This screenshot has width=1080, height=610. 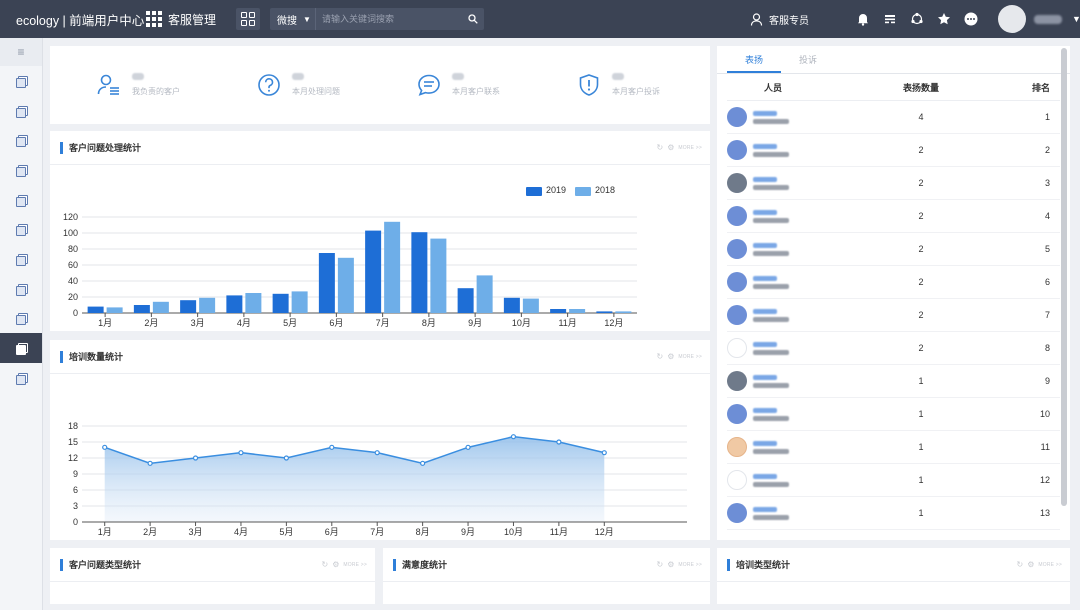 What do you see at coordinates (893, 480) in the screenshot?
I see `table-row: 1 12` at bounding box center [893, 480].